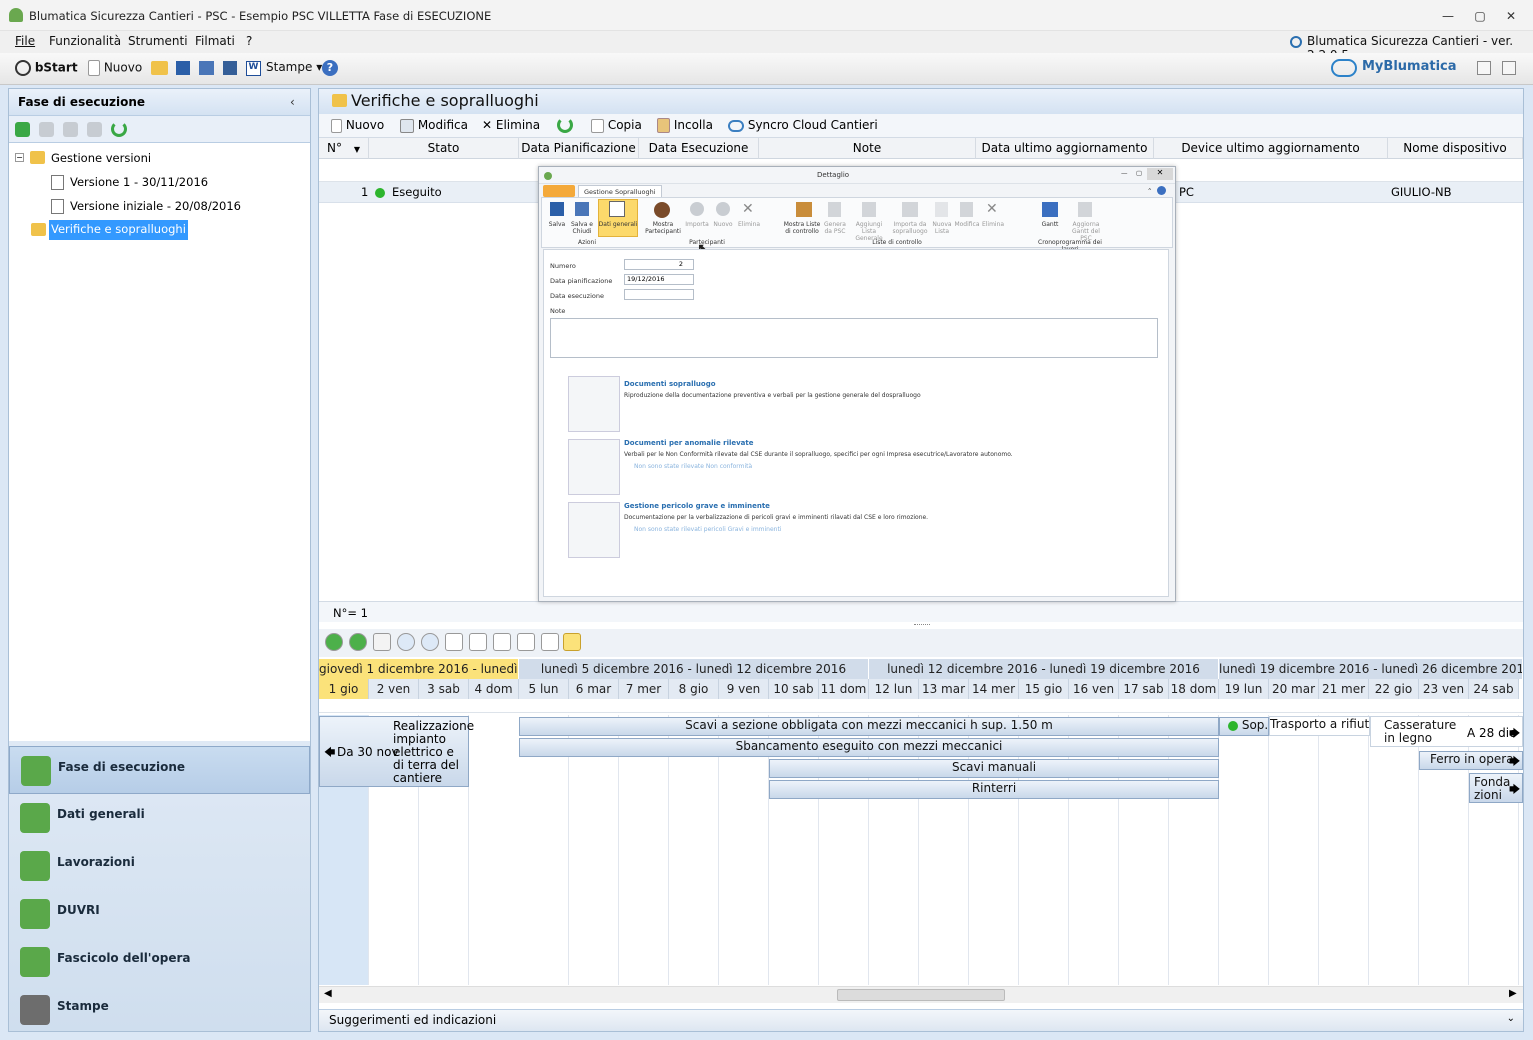 Image resolution: width=1533 pixels, height=1040 pixels. What do you see at coordinates (1149, 191) in the screenshot?
I see `ribbon-collapse-icon: ⌃` at bounding box center [1149, 191].